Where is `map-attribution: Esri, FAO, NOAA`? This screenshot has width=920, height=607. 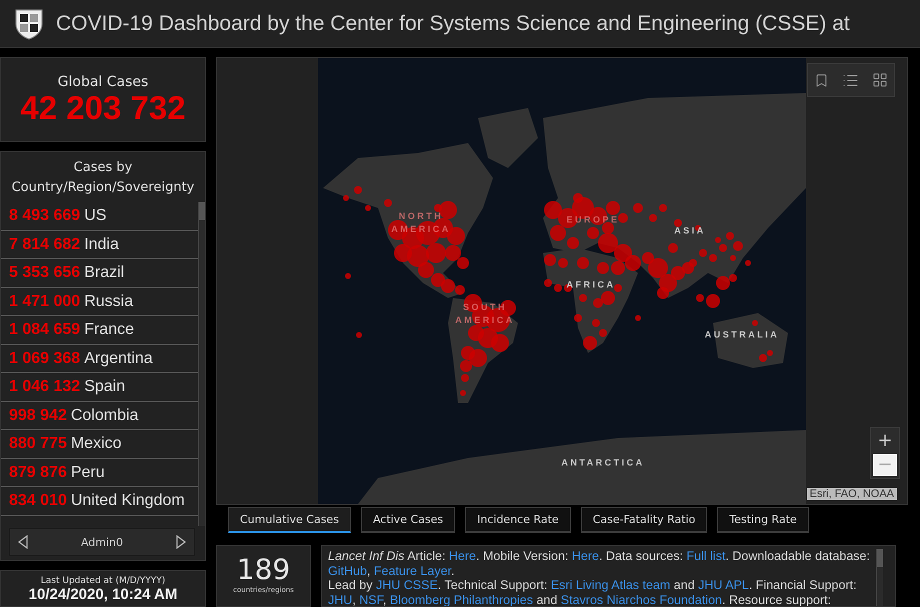
map-attribution: Esri, FAO, NOAA is located at coordinates (851, 494).